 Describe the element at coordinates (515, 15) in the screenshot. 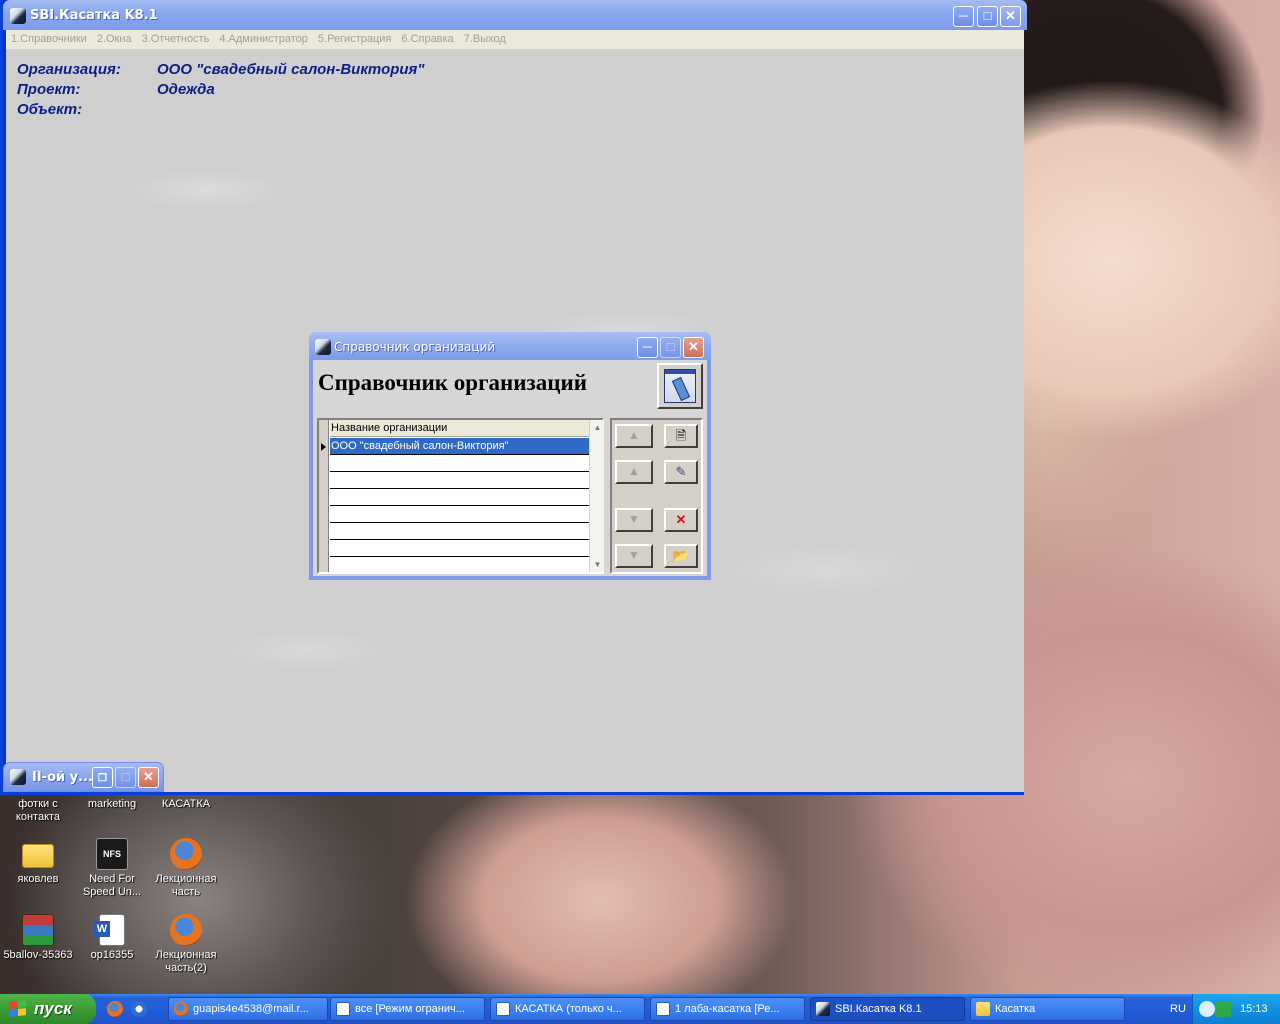

I see `main-titlebar: SBI.Касатка K8.1 ─ □ ✕` at that location.